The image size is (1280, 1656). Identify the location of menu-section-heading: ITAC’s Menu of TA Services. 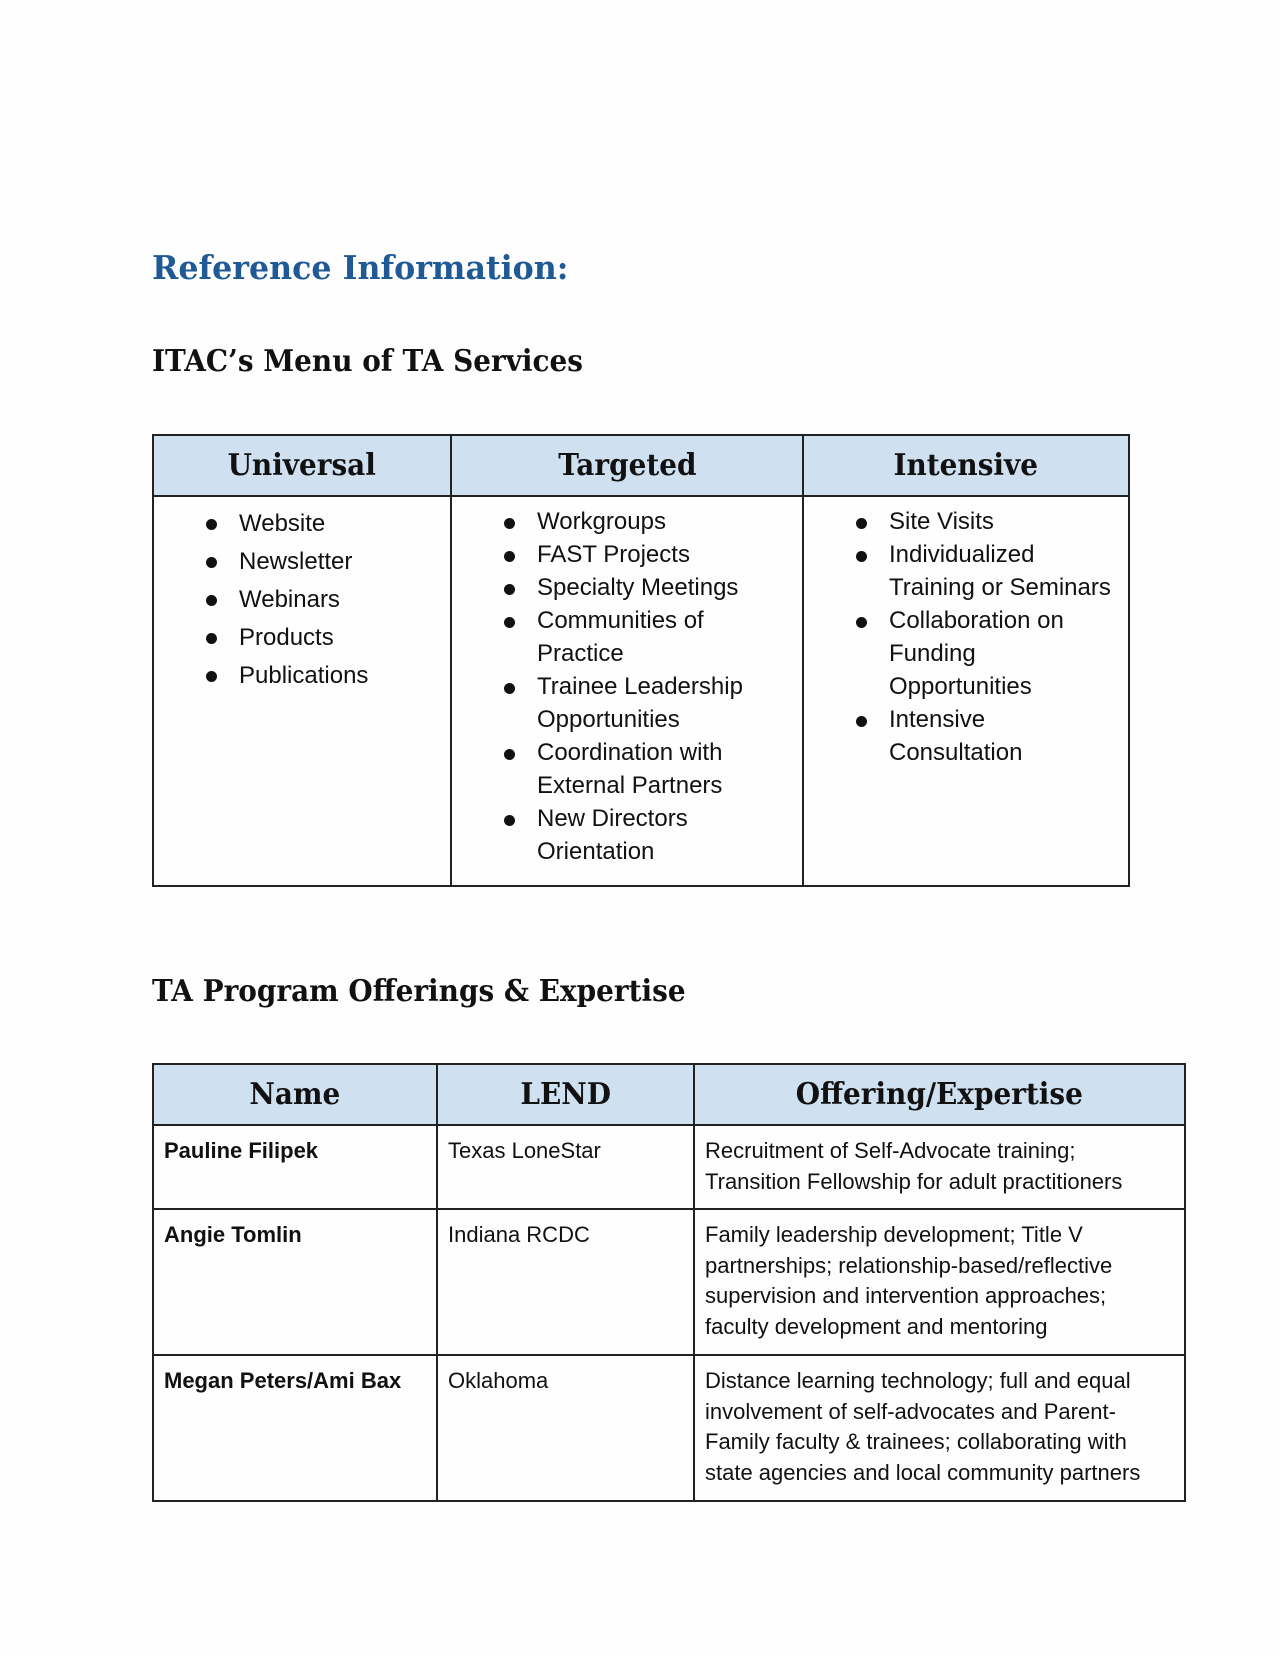
(367, 361).